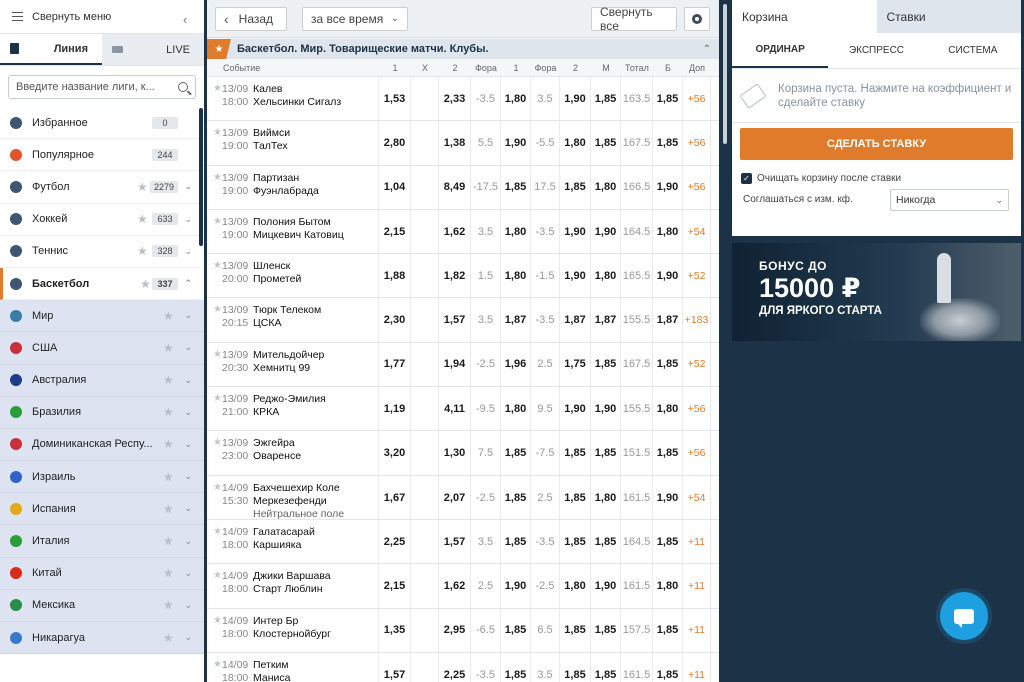 This screenshot has width=1024, height=682. What do you see at coordinates (881, 178) in the screenshot?
I see `clear-basket-option: ✓ Очищать корзину после ставки` at bounding box center [881, 178].